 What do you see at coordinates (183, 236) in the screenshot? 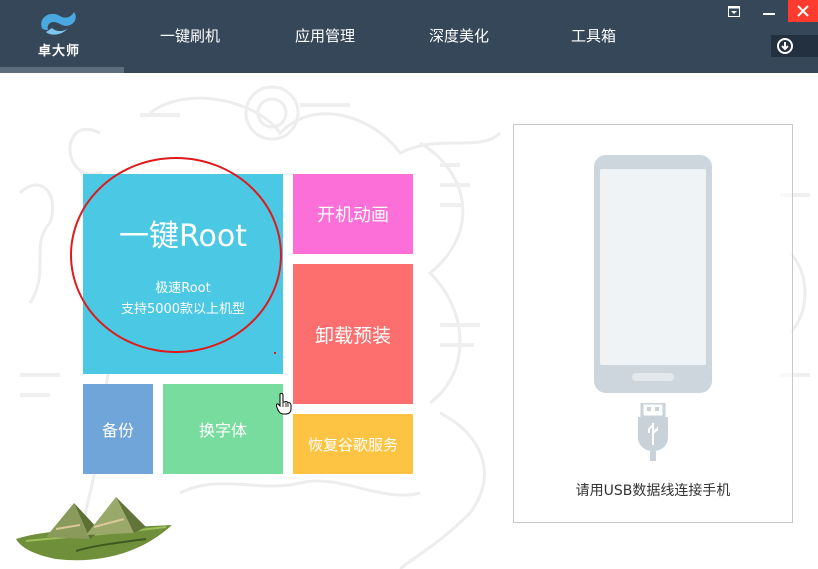
I see `root-tile-title: 一键Root` at bounding box center [183, 236].